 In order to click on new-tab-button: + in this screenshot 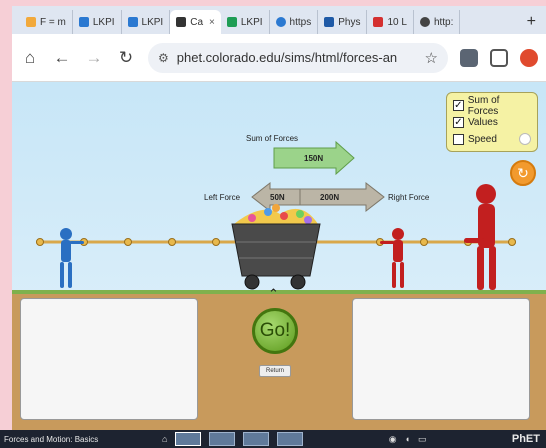, I will do `click(531, 22)`.